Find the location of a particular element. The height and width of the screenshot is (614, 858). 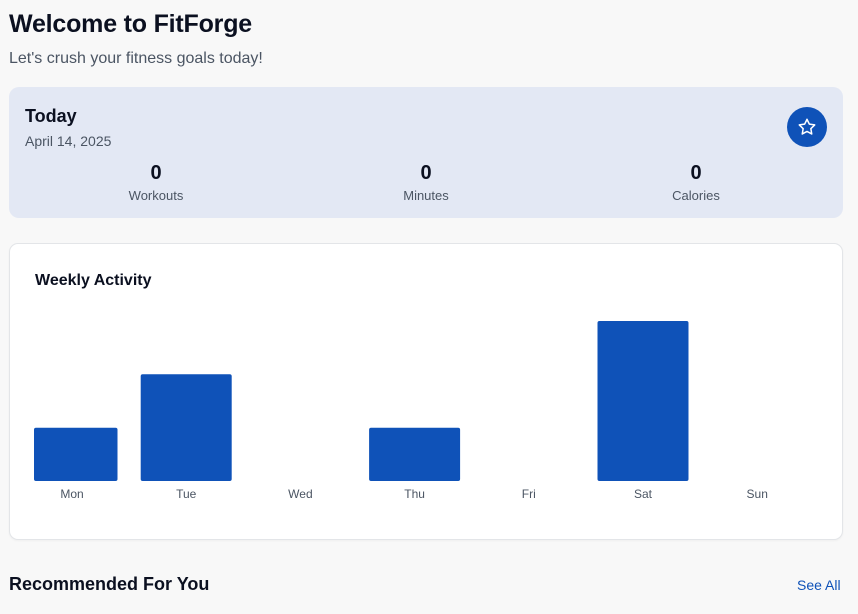

page-title: Welcome to FitForge is located at coordinates (130, 24).